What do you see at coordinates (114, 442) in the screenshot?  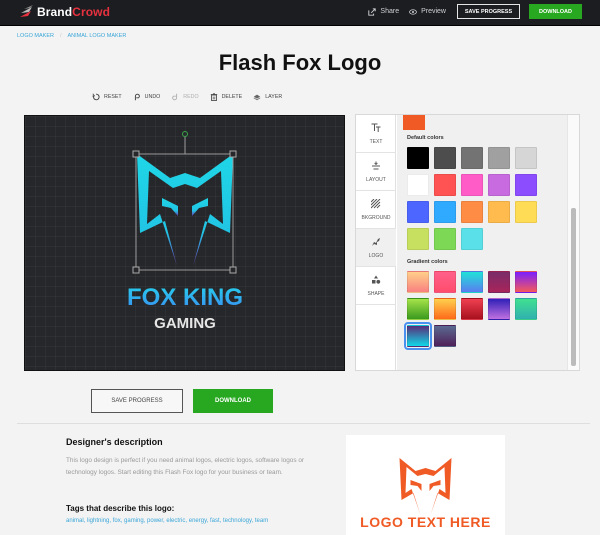 I see `designer-description-heading: Designer's description` at bounding box center [114, 442].